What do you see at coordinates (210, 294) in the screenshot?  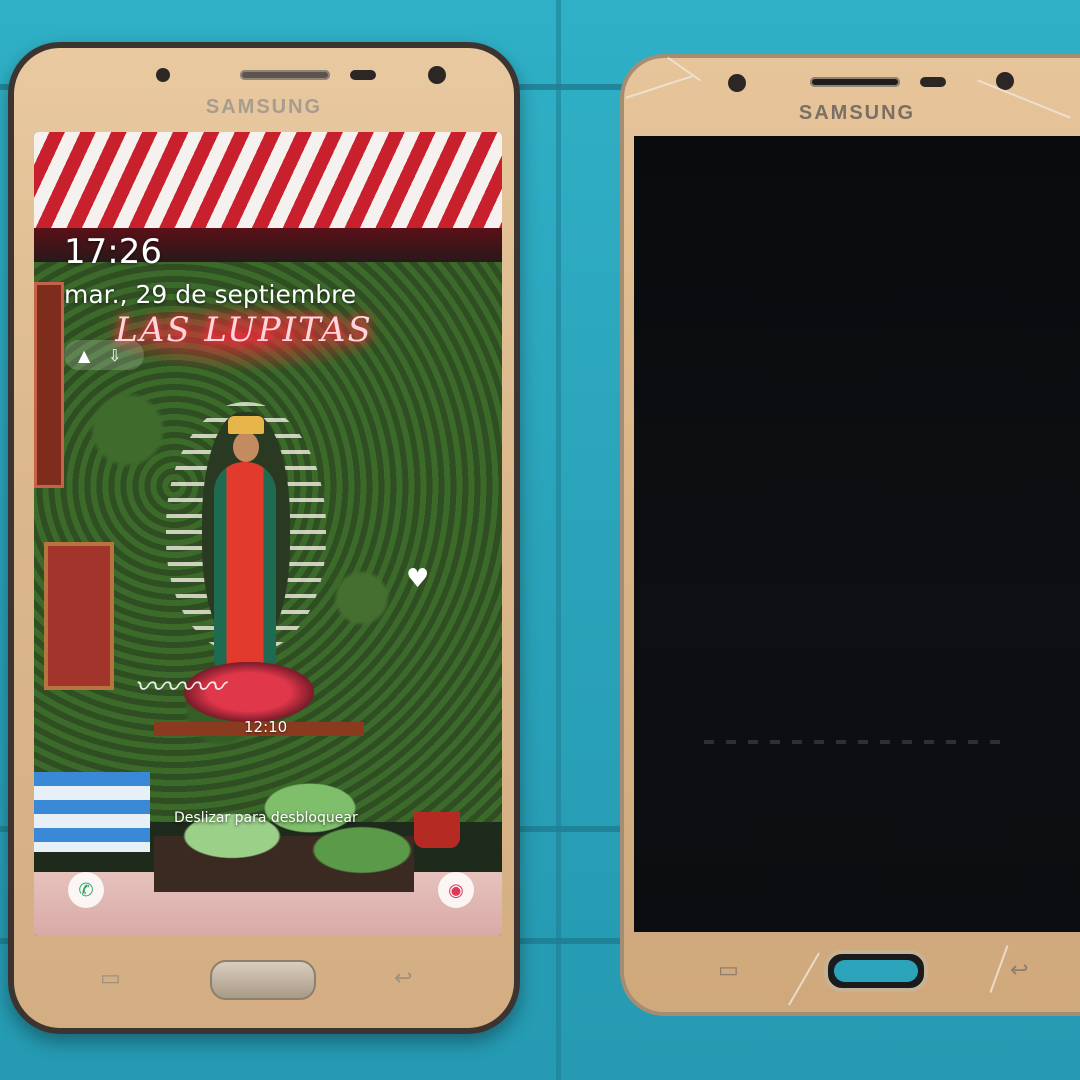 I see `lock-date: mar., 29 de septiembre` at bounding box center [210, 294].